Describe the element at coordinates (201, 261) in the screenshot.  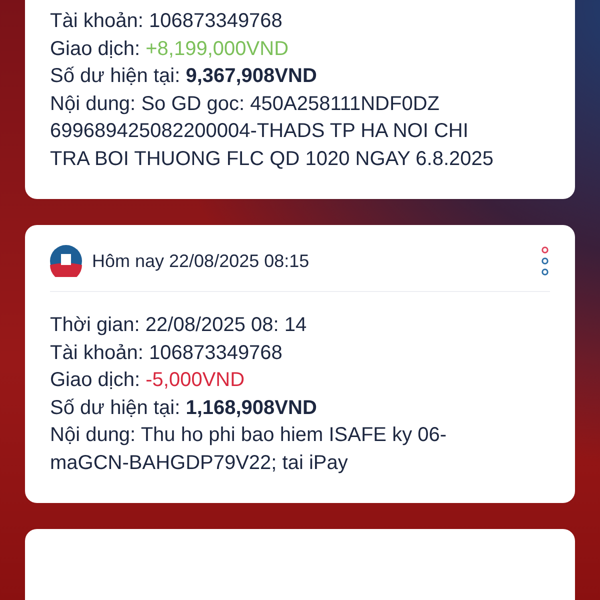
I see `notification-time: Hôm nay 22/08/2025 08:15` at that location.